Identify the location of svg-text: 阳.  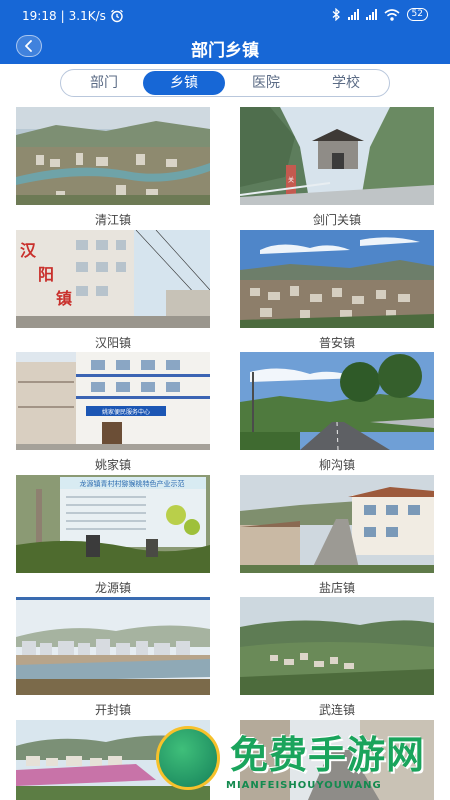
(46, 274).